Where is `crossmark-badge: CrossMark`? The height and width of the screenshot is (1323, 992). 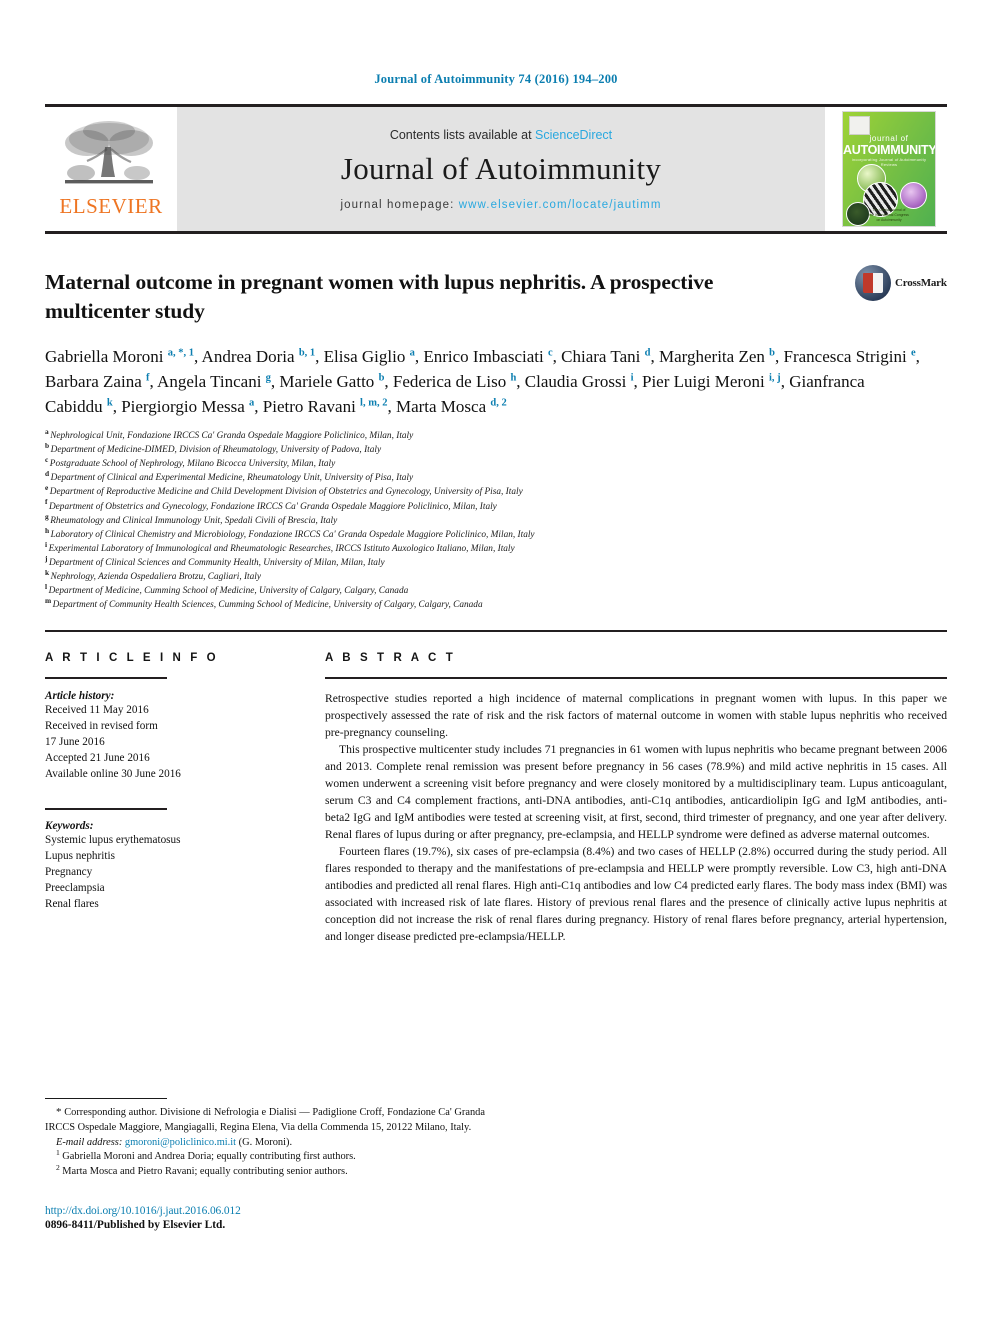 crossmark-badge: CrossMark is located at coordinates (901, 283).